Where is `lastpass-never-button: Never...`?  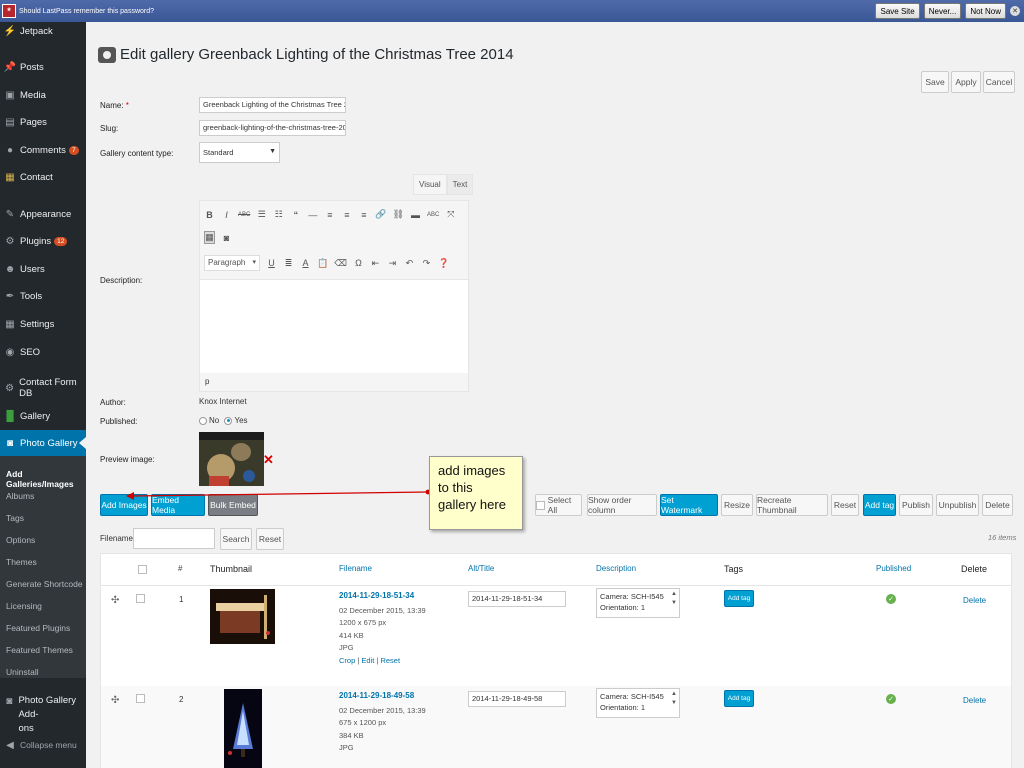 lastpass-never-button: Never... is located at coordinates (942, 11).